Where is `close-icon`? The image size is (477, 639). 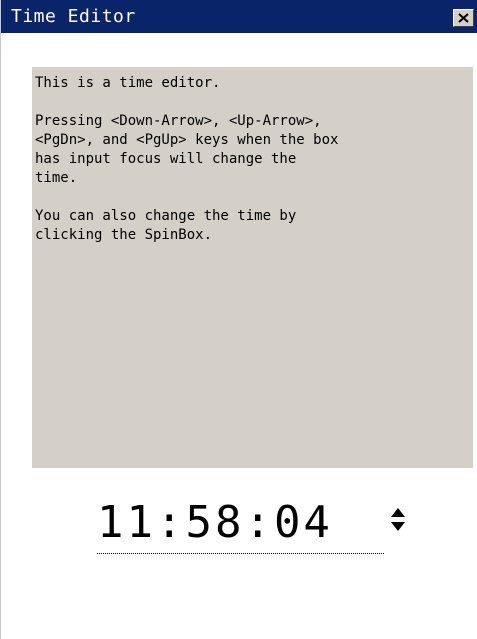
close-icon is located at coordinates (463, 18).